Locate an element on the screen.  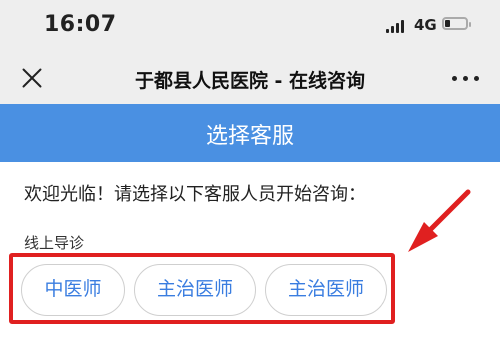
section-label: 线上导诊 is located at coordinates (54, 243).